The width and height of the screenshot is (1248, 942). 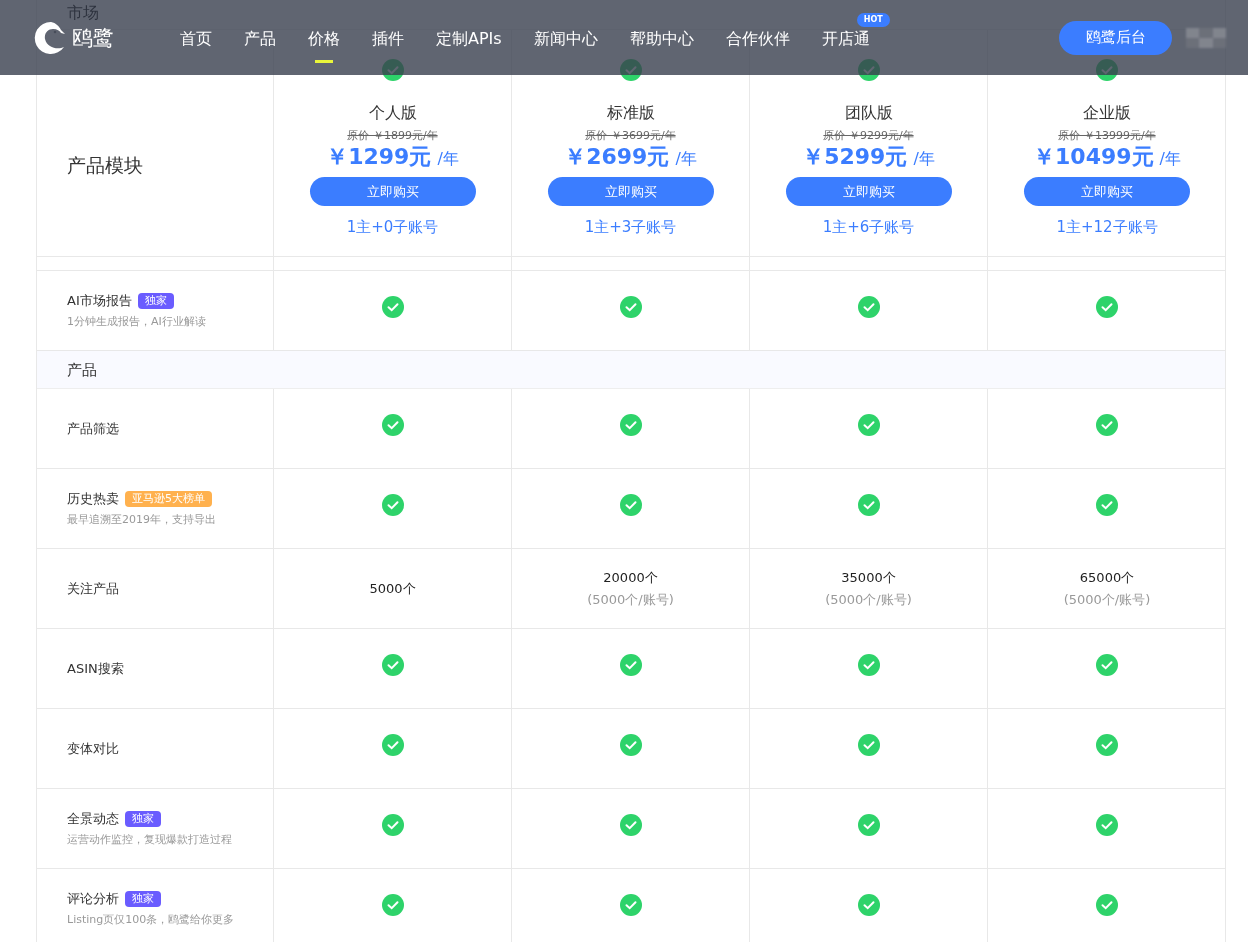 I want to click on module-label: 产品模块, so click(x=105, y=165).